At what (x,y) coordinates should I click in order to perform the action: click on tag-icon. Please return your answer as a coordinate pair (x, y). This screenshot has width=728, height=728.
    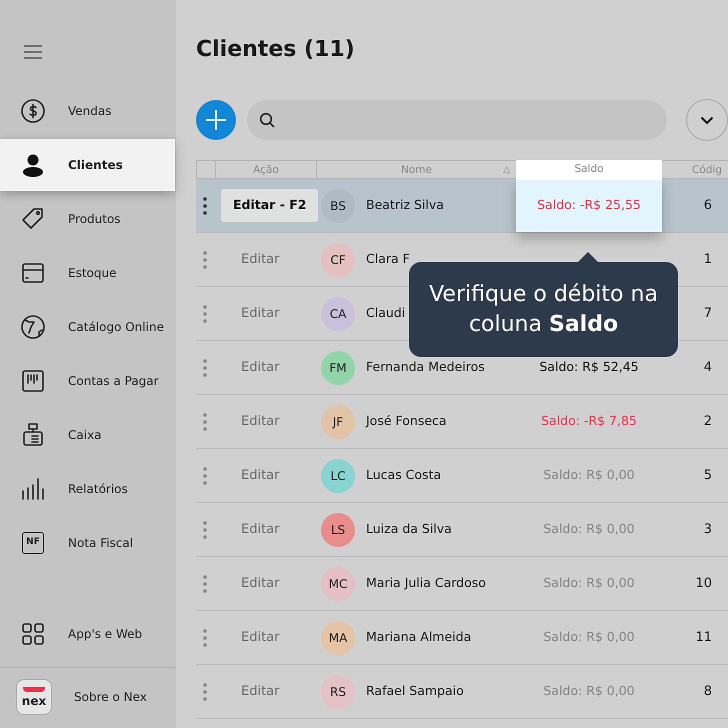
    Looking at the image, I should click on (33, 219).